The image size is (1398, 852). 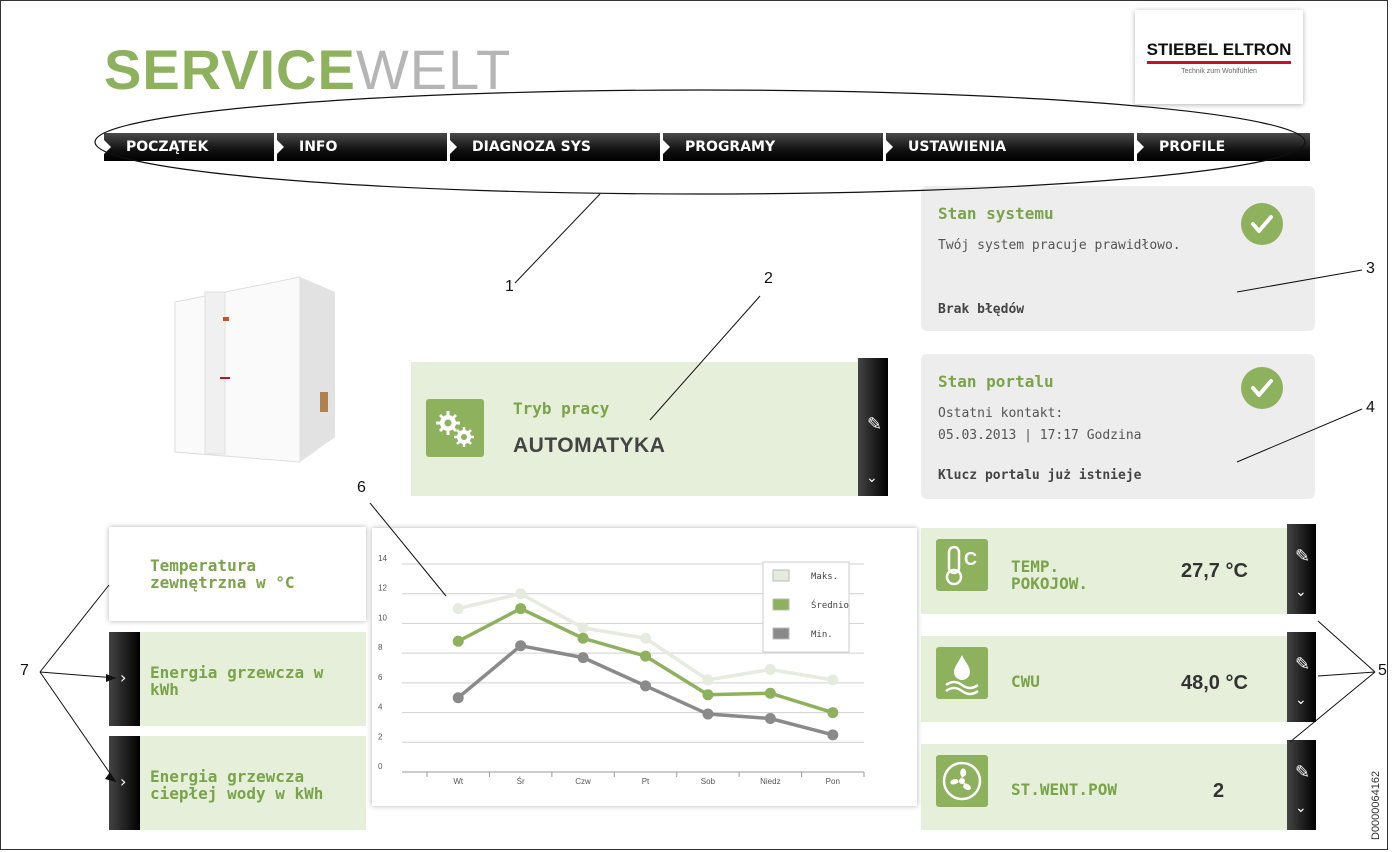 I want to click on servicewelt-logo: SERVICEWELT, so click(x=307, y=70).